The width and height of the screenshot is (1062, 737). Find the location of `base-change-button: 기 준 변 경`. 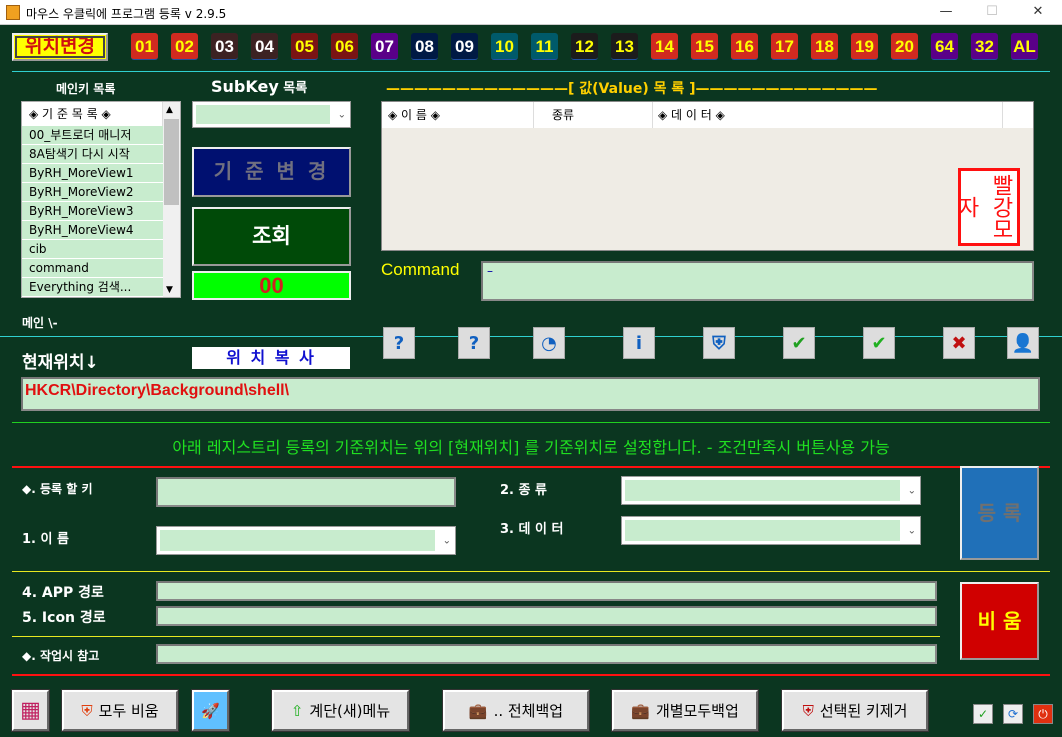

base-change-button: 기 준 변 경 is located at coordinates (271, 172).